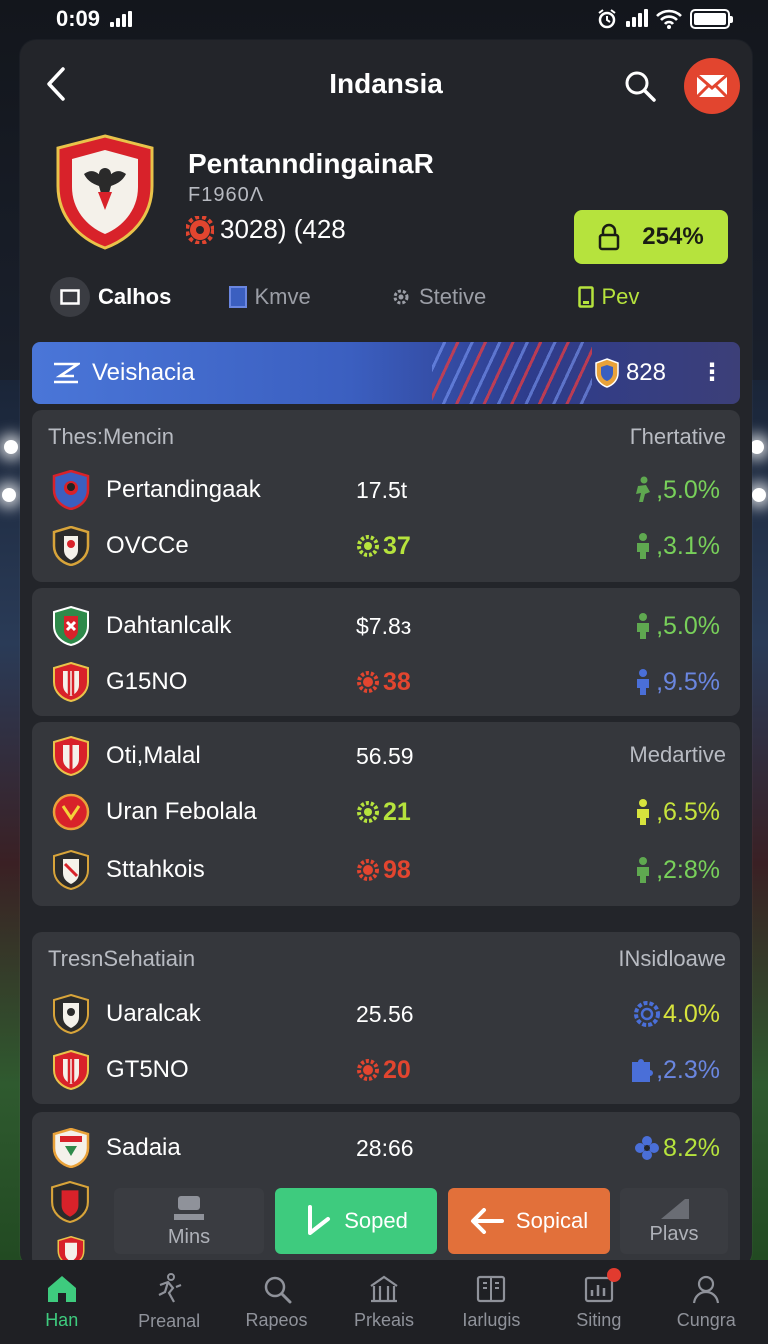  What do you see at coordinates (397, 811) in the screenshot?
I see `match-value: 21` at bounding box center [397, 811].